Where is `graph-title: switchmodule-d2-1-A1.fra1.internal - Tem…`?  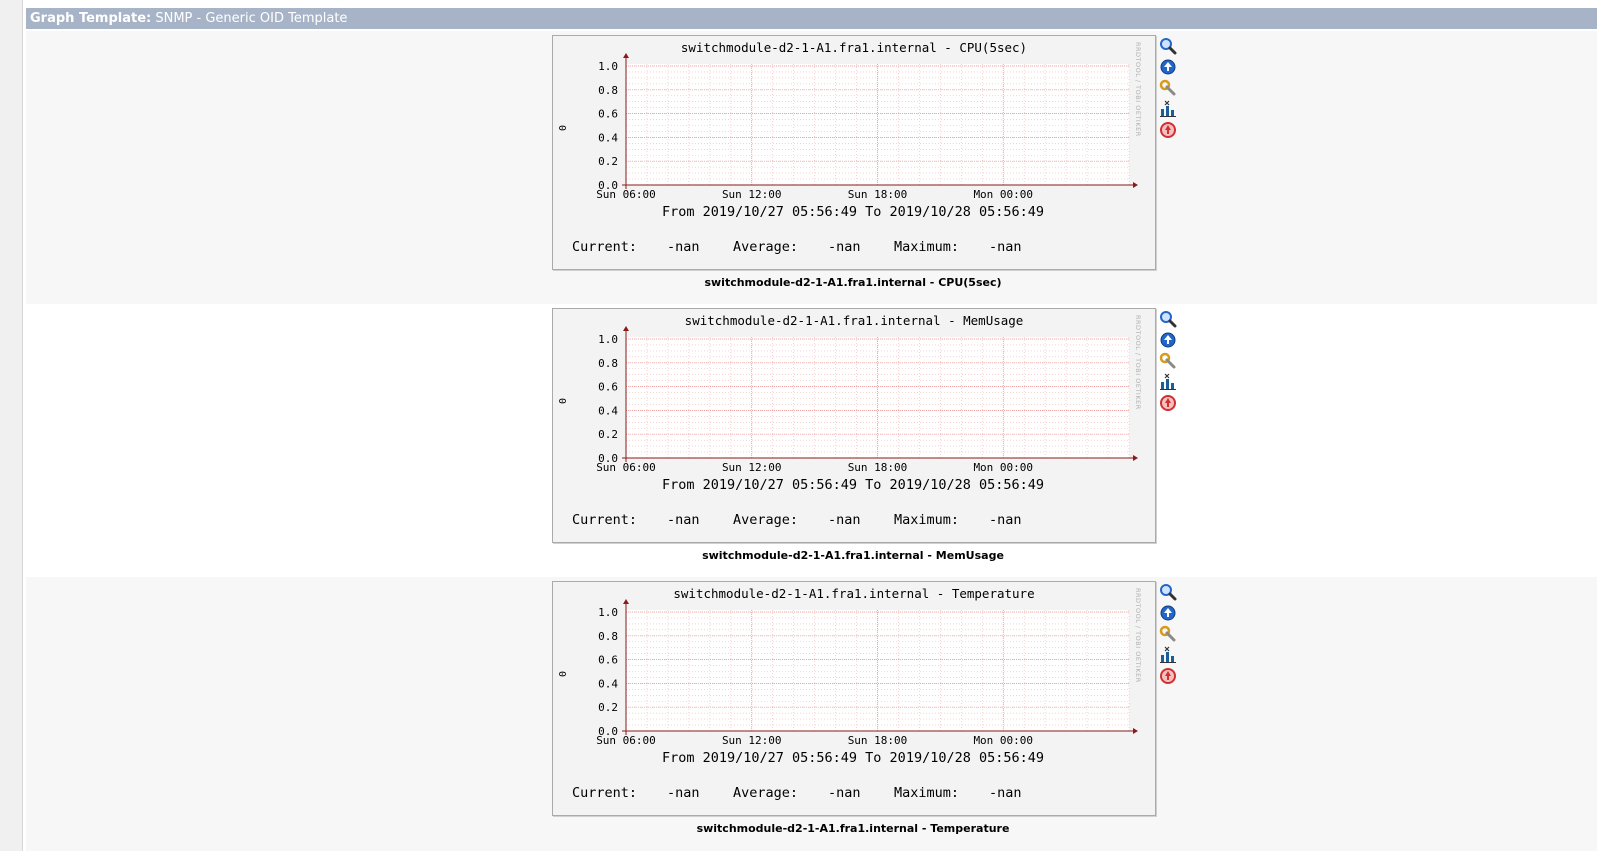
graph-title: switchmodule-d2-1-A1.fra1.internal - Tem… is located at coordinates (853, 593).